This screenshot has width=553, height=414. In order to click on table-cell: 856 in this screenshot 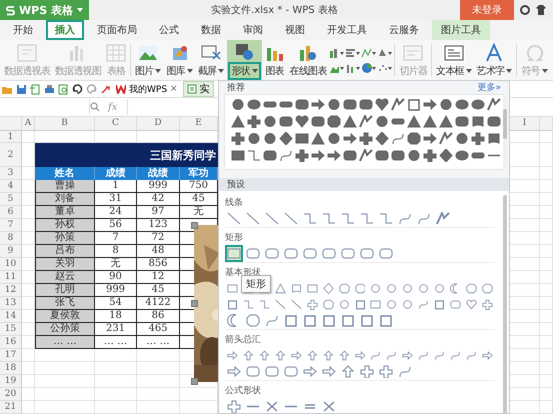, I will do `click(158, 264)`.